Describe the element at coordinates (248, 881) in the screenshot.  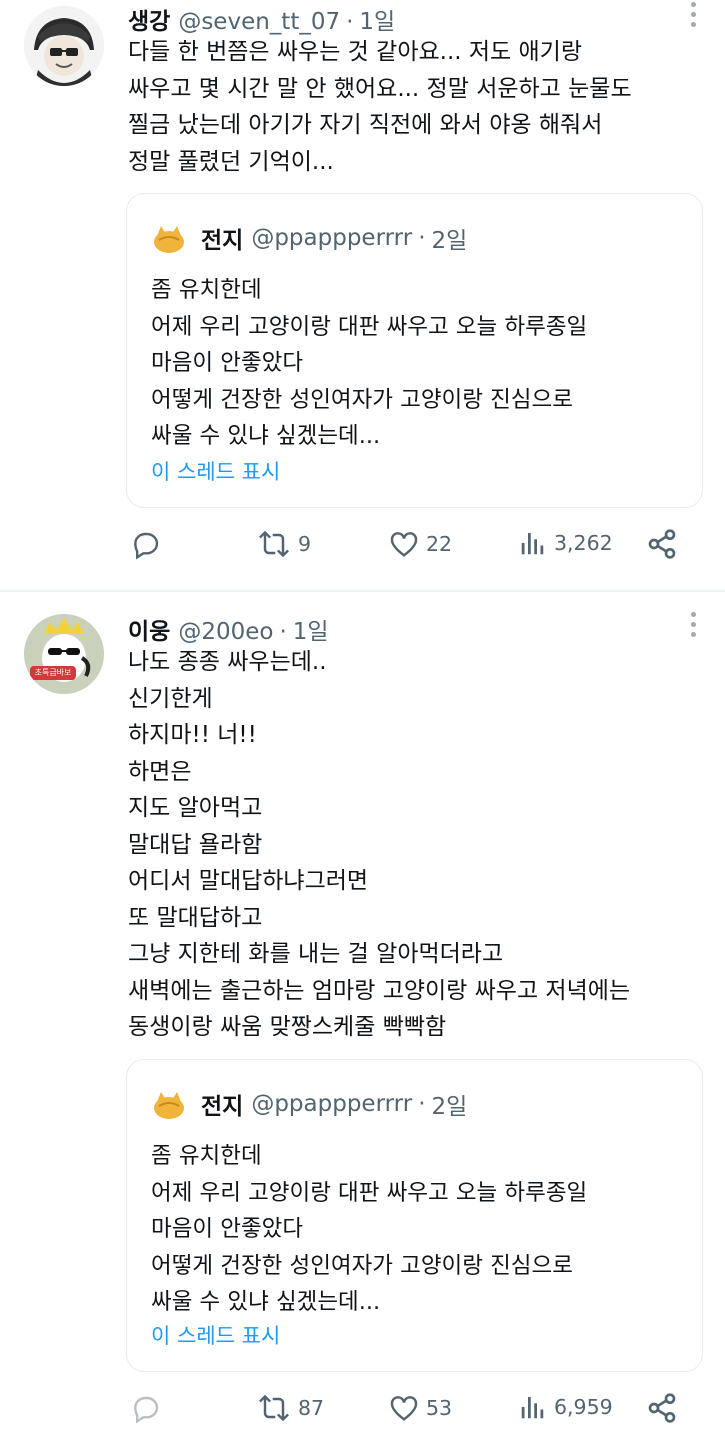
I see `tweet-text-line: 어디서 말대답하냐그러면` at that location.